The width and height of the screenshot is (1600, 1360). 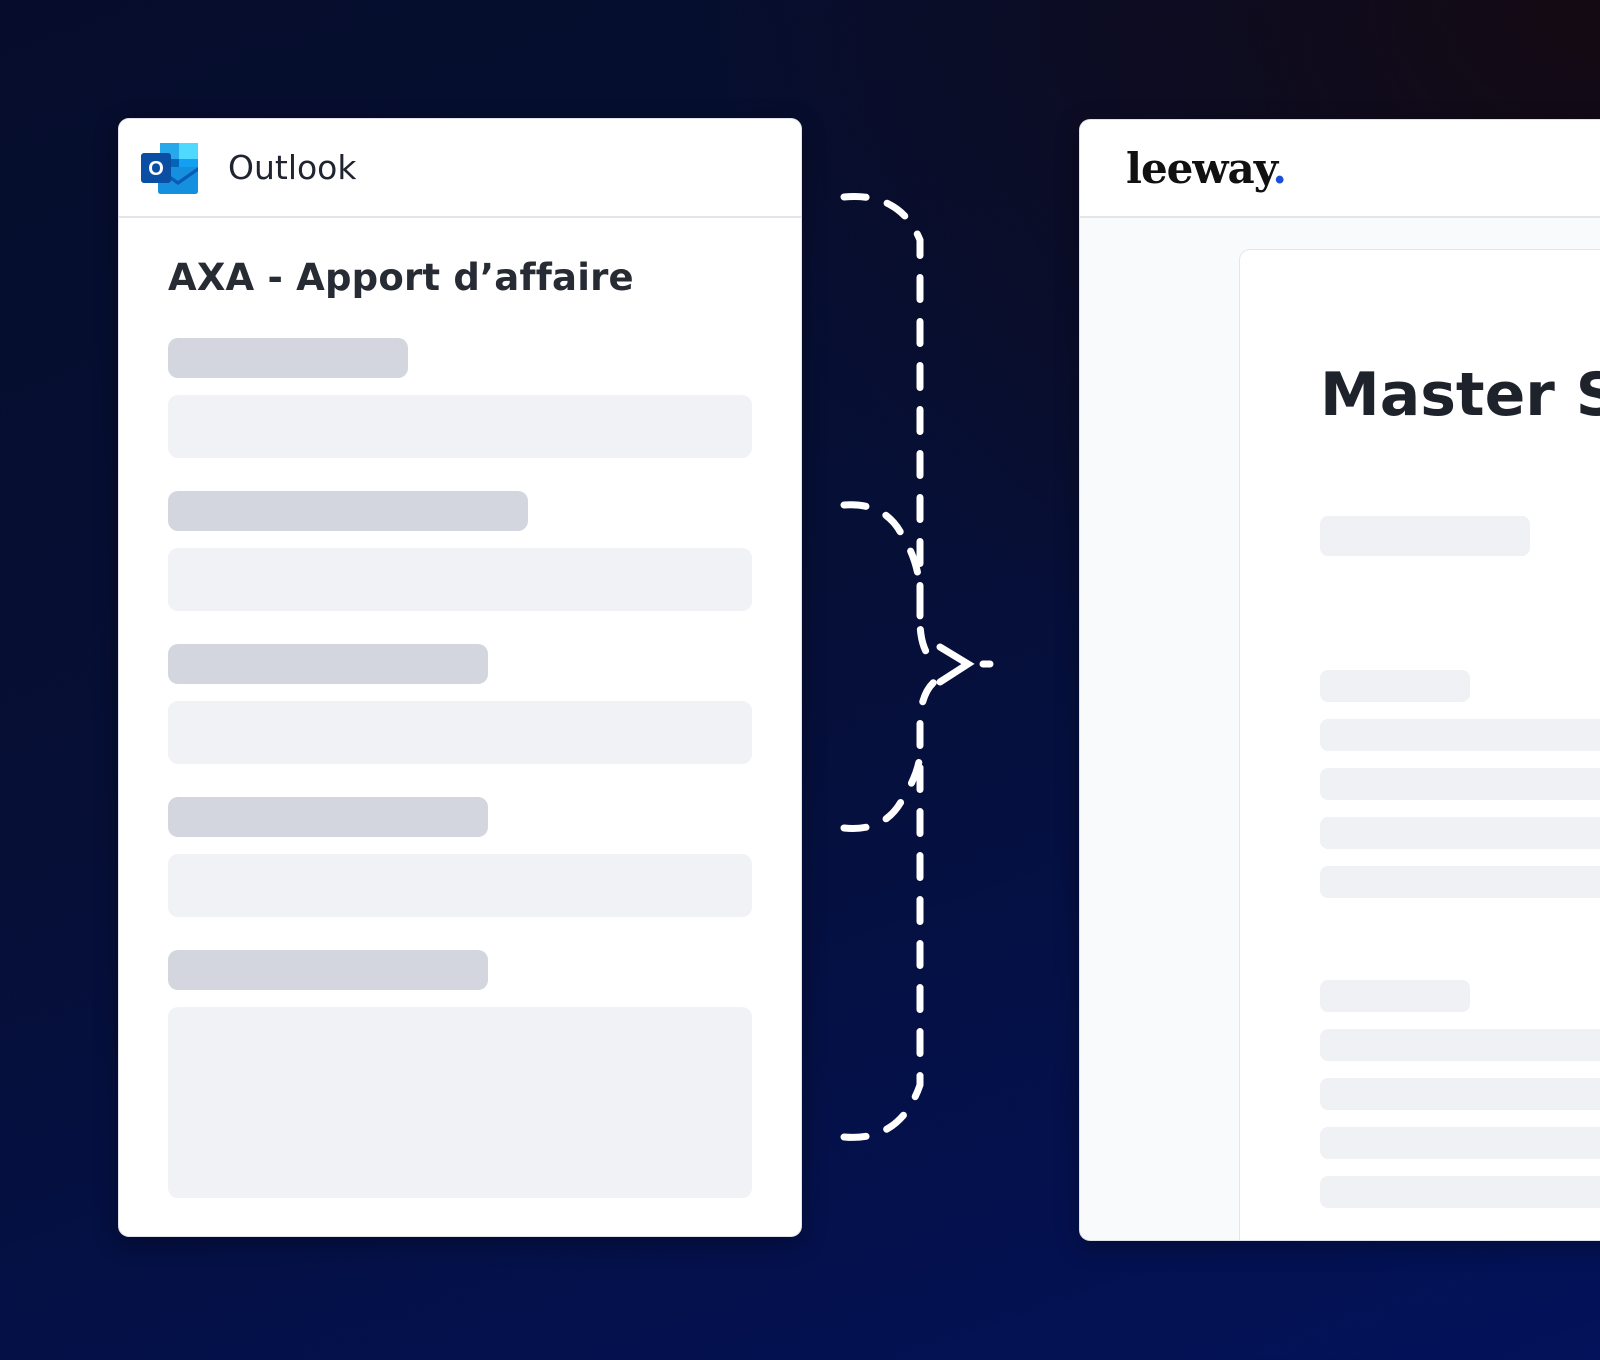 I want to click on brace-lower-outer, so click(x=889, y=909).